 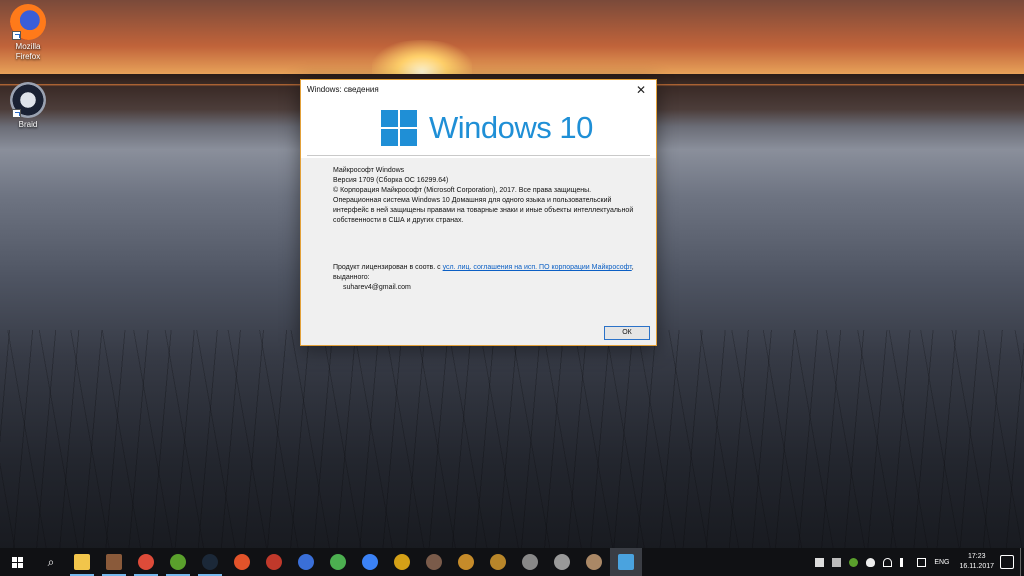 I want to click on taskbar-app-11-button, so click(x=402, y=562).